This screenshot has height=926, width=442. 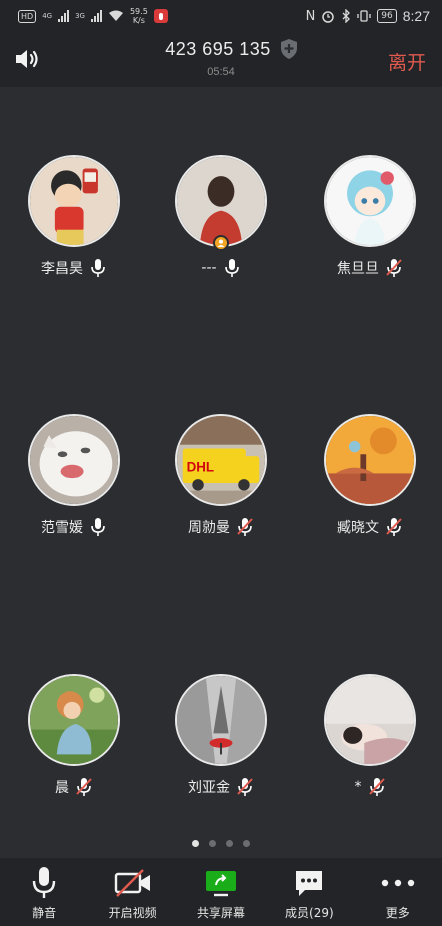 What do you see at coordinates (138, 11) in the screenshot?
I see `speed-value: 59.5` at bounding box center [138, 11].